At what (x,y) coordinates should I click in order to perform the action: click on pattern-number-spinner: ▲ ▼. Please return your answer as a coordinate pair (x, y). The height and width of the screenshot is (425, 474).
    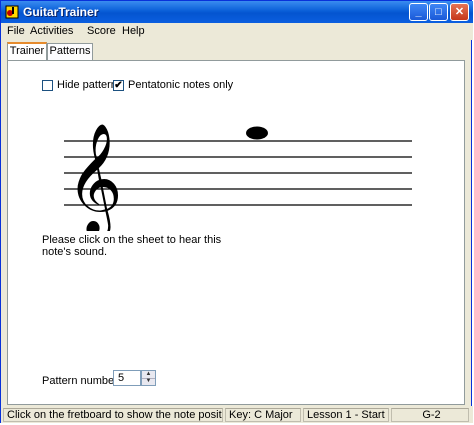
    Looking at the image, I should click on (148, 378).